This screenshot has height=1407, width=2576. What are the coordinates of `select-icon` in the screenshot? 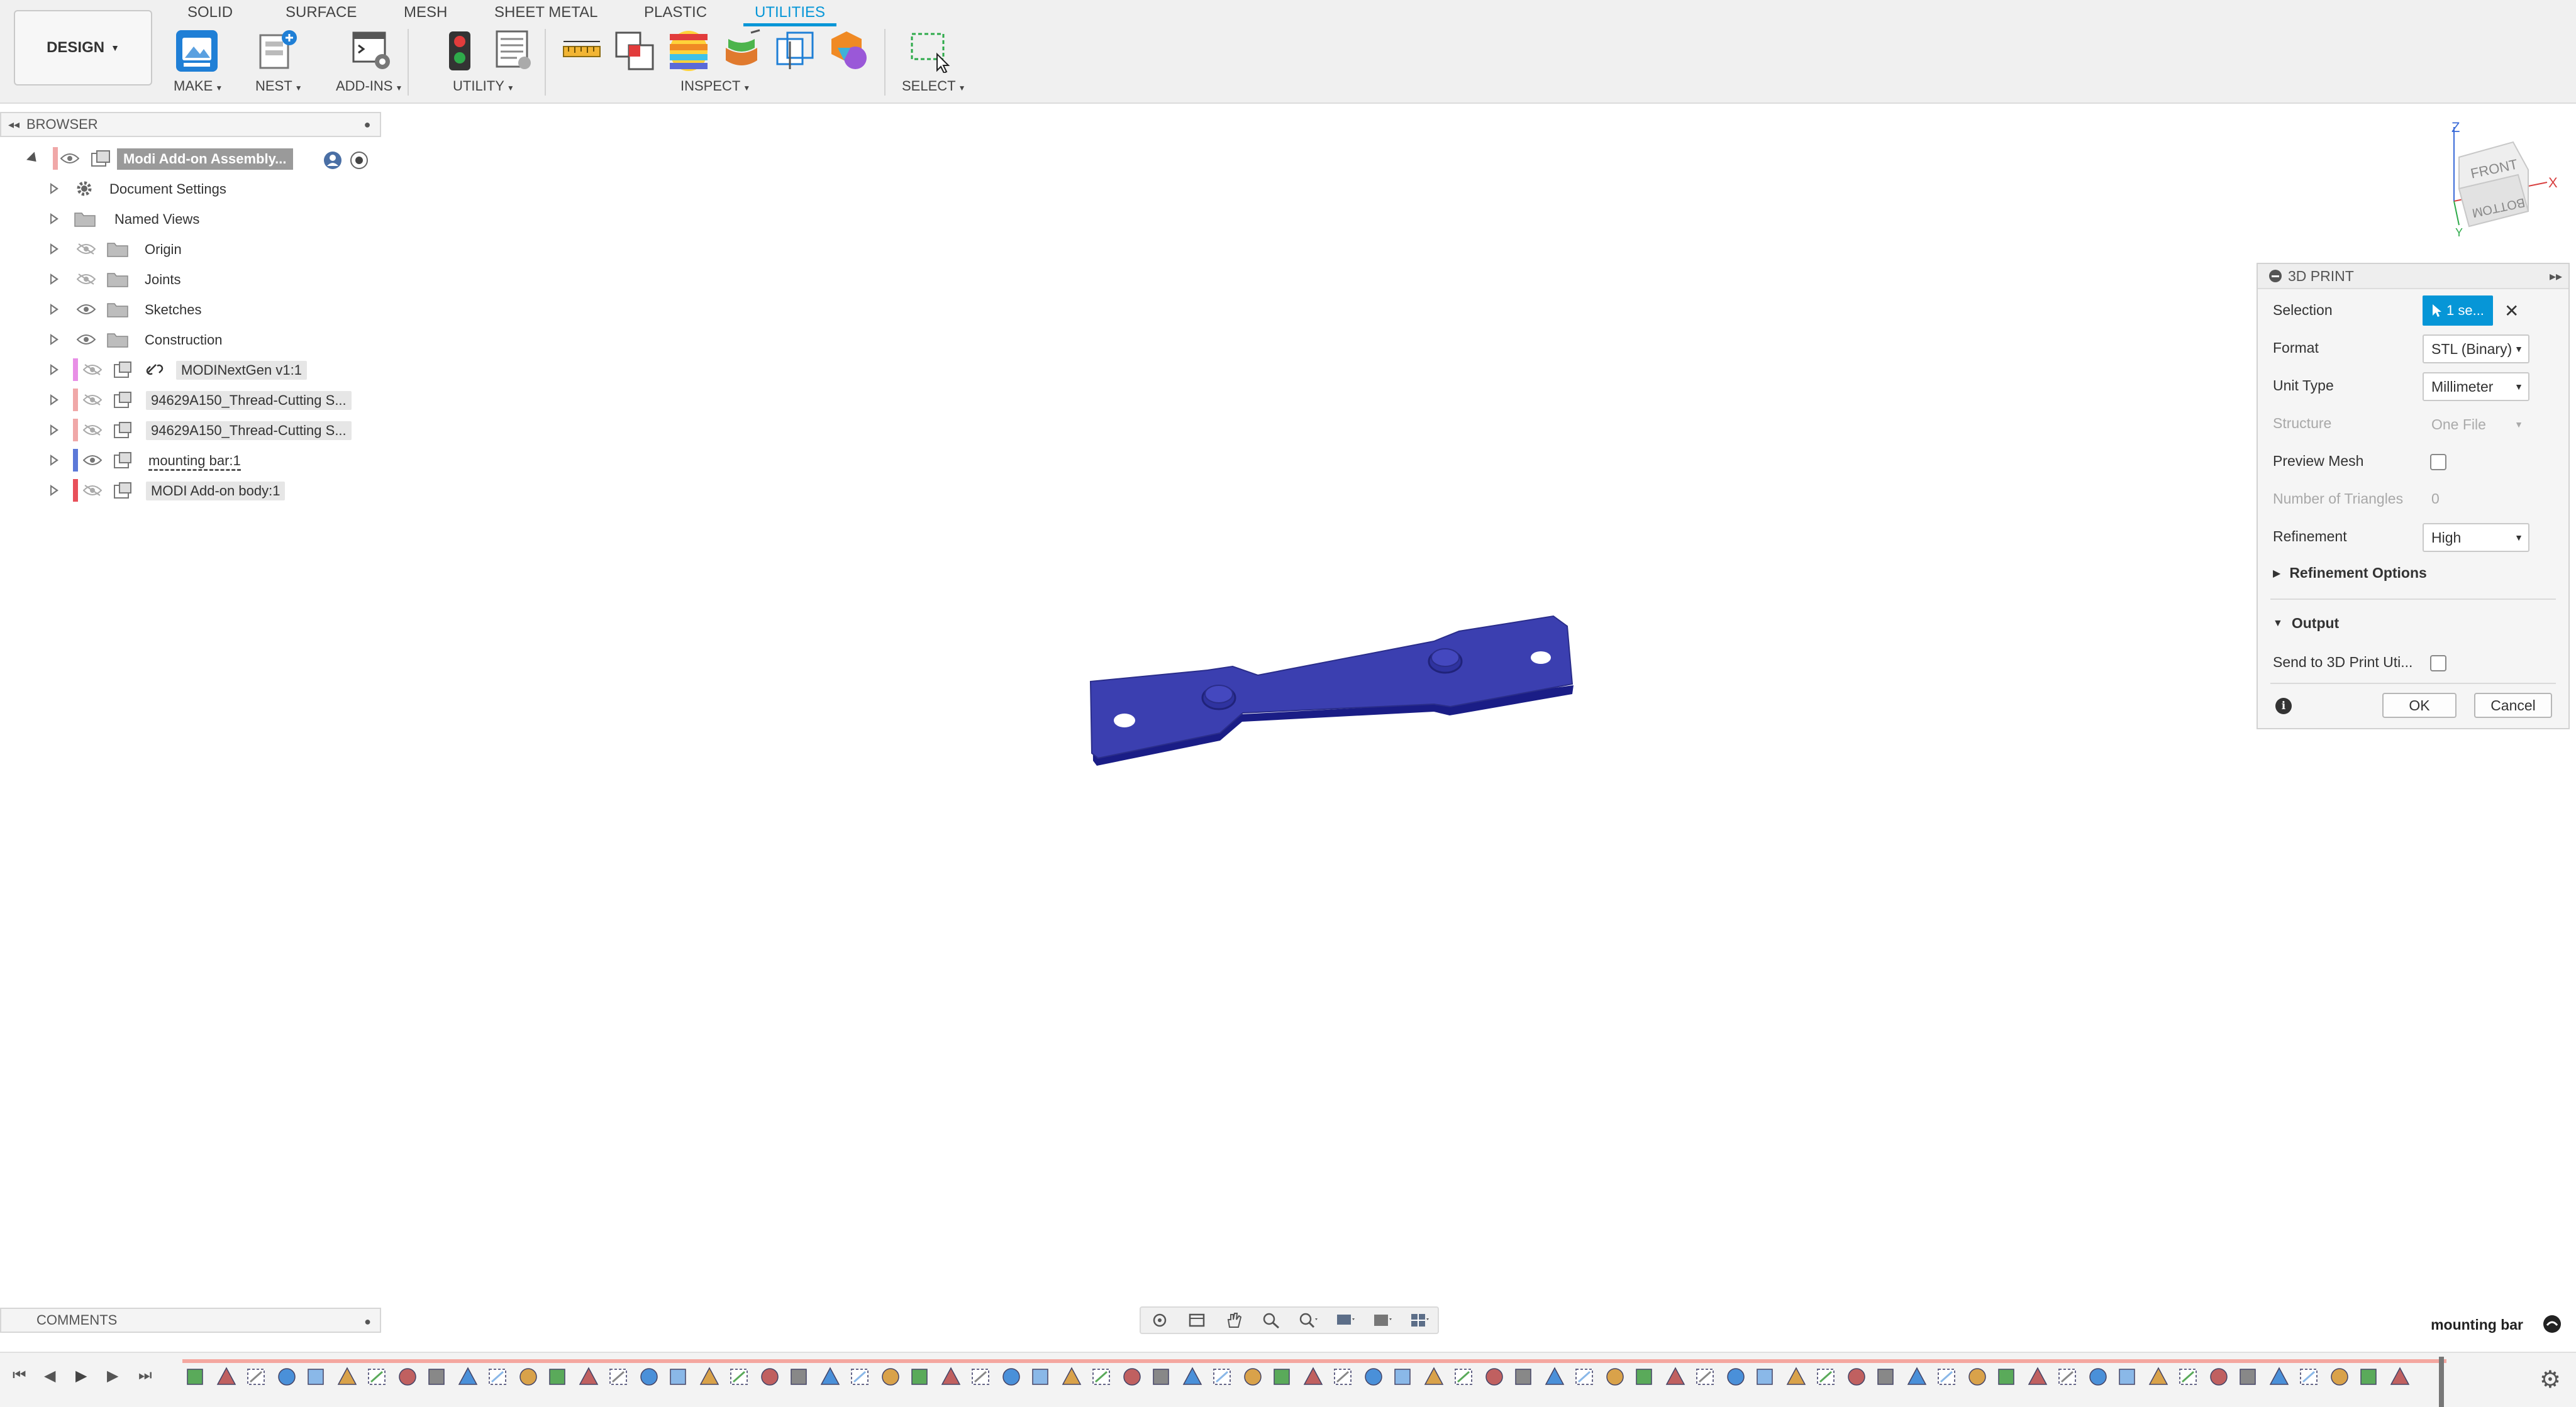 It's located at (930, 51).